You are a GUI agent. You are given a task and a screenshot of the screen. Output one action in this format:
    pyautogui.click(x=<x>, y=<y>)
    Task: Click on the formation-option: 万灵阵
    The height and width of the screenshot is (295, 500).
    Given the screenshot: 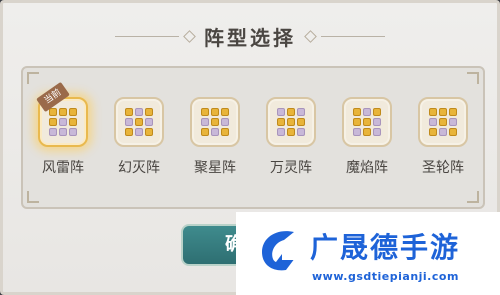 What is the action you would take?
    pyautogui.click(x=291, y=137)
    